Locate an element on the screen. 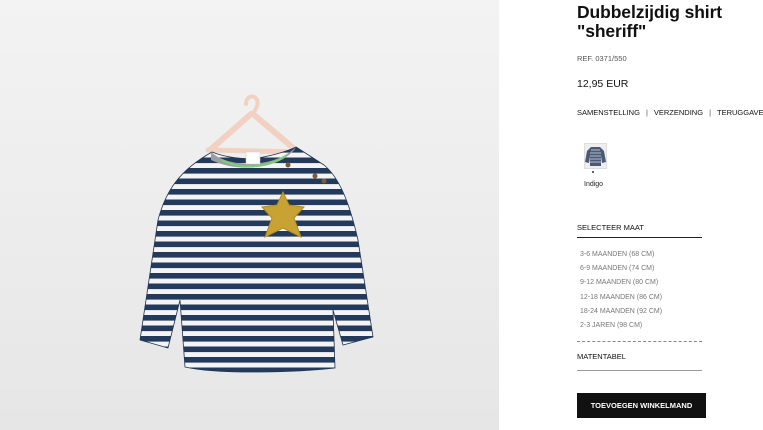 This screenshot has width=763, height=430. product-price: 12,95 EUR is located at coordinates (603, 84).